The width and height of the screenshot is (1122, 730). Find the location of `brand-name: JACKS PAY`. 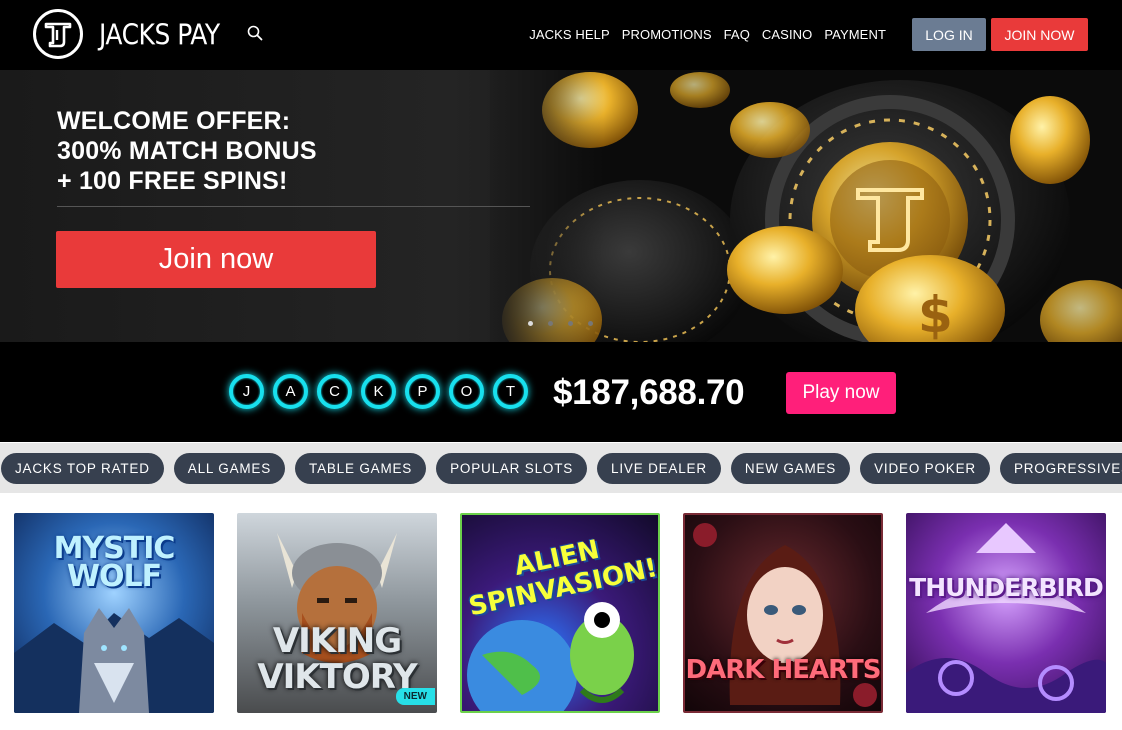

brand-name: JACKS PAY is located at coordinates (159, 34).